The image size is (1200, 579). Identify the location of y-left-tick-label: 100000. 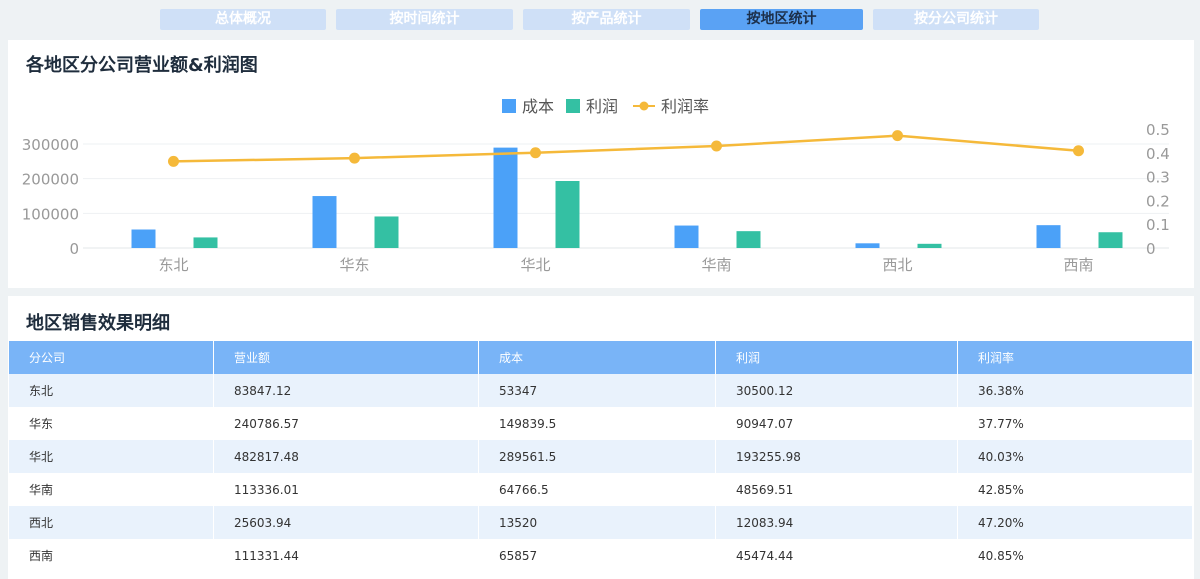
(50, 214).